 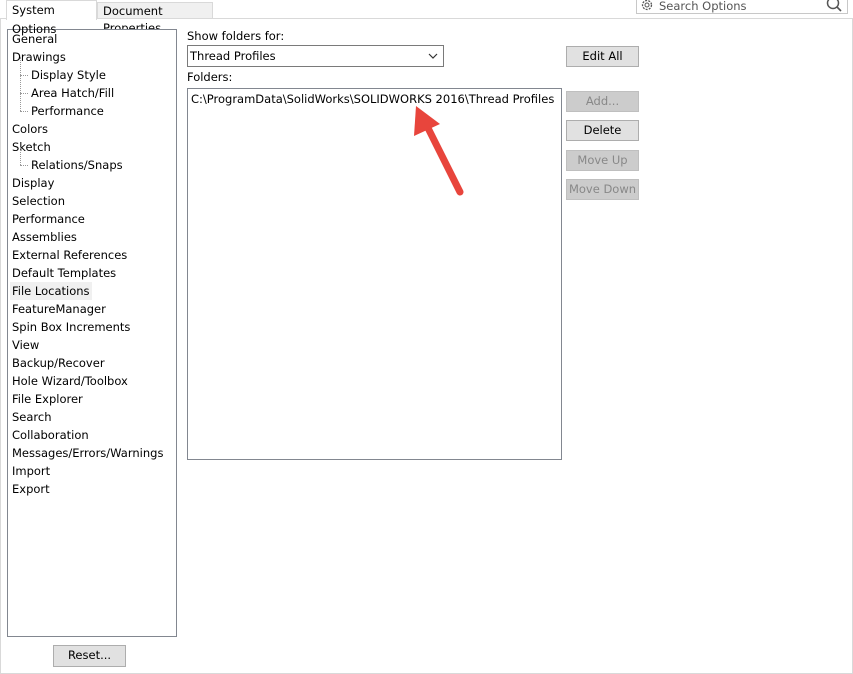 What do you see at coordinates (47, 399) in the screenshot?
I see `tree-item: File Explorer` at bounding box center [47, 399].